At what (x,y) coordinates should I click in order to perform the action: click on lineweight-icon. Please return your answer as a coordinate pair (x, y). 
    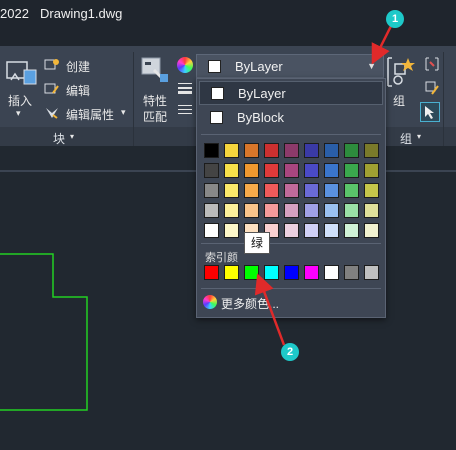
    Looking at the image, I should click on (185, 88).